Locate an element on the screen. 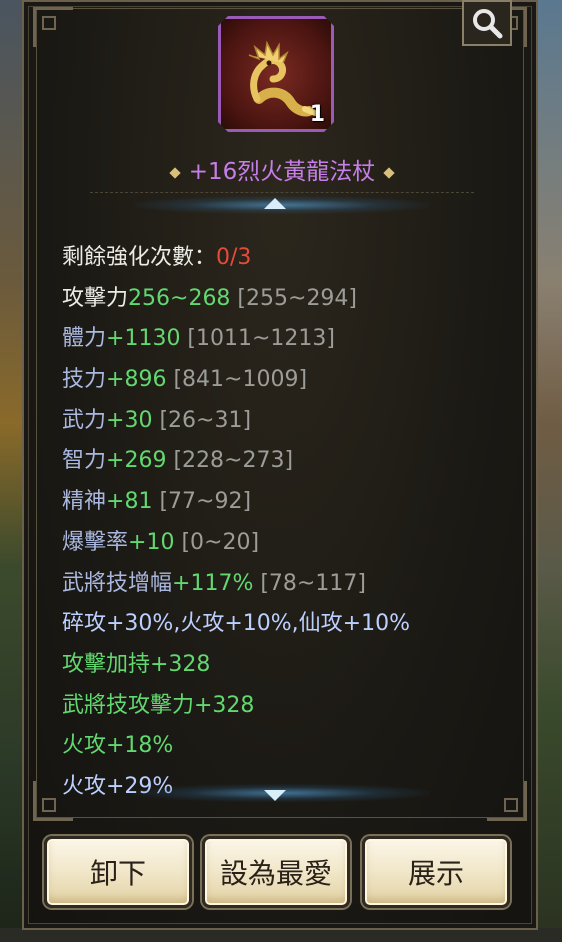  stat-row: 攻擊力256~268 [255~294] is located at coordinates (287, 299).